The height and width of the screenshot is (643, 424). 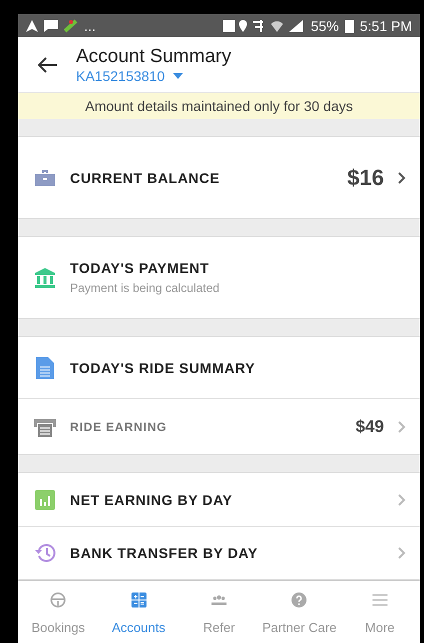 I want to click on amount: $49, so click(x=370, y=426).